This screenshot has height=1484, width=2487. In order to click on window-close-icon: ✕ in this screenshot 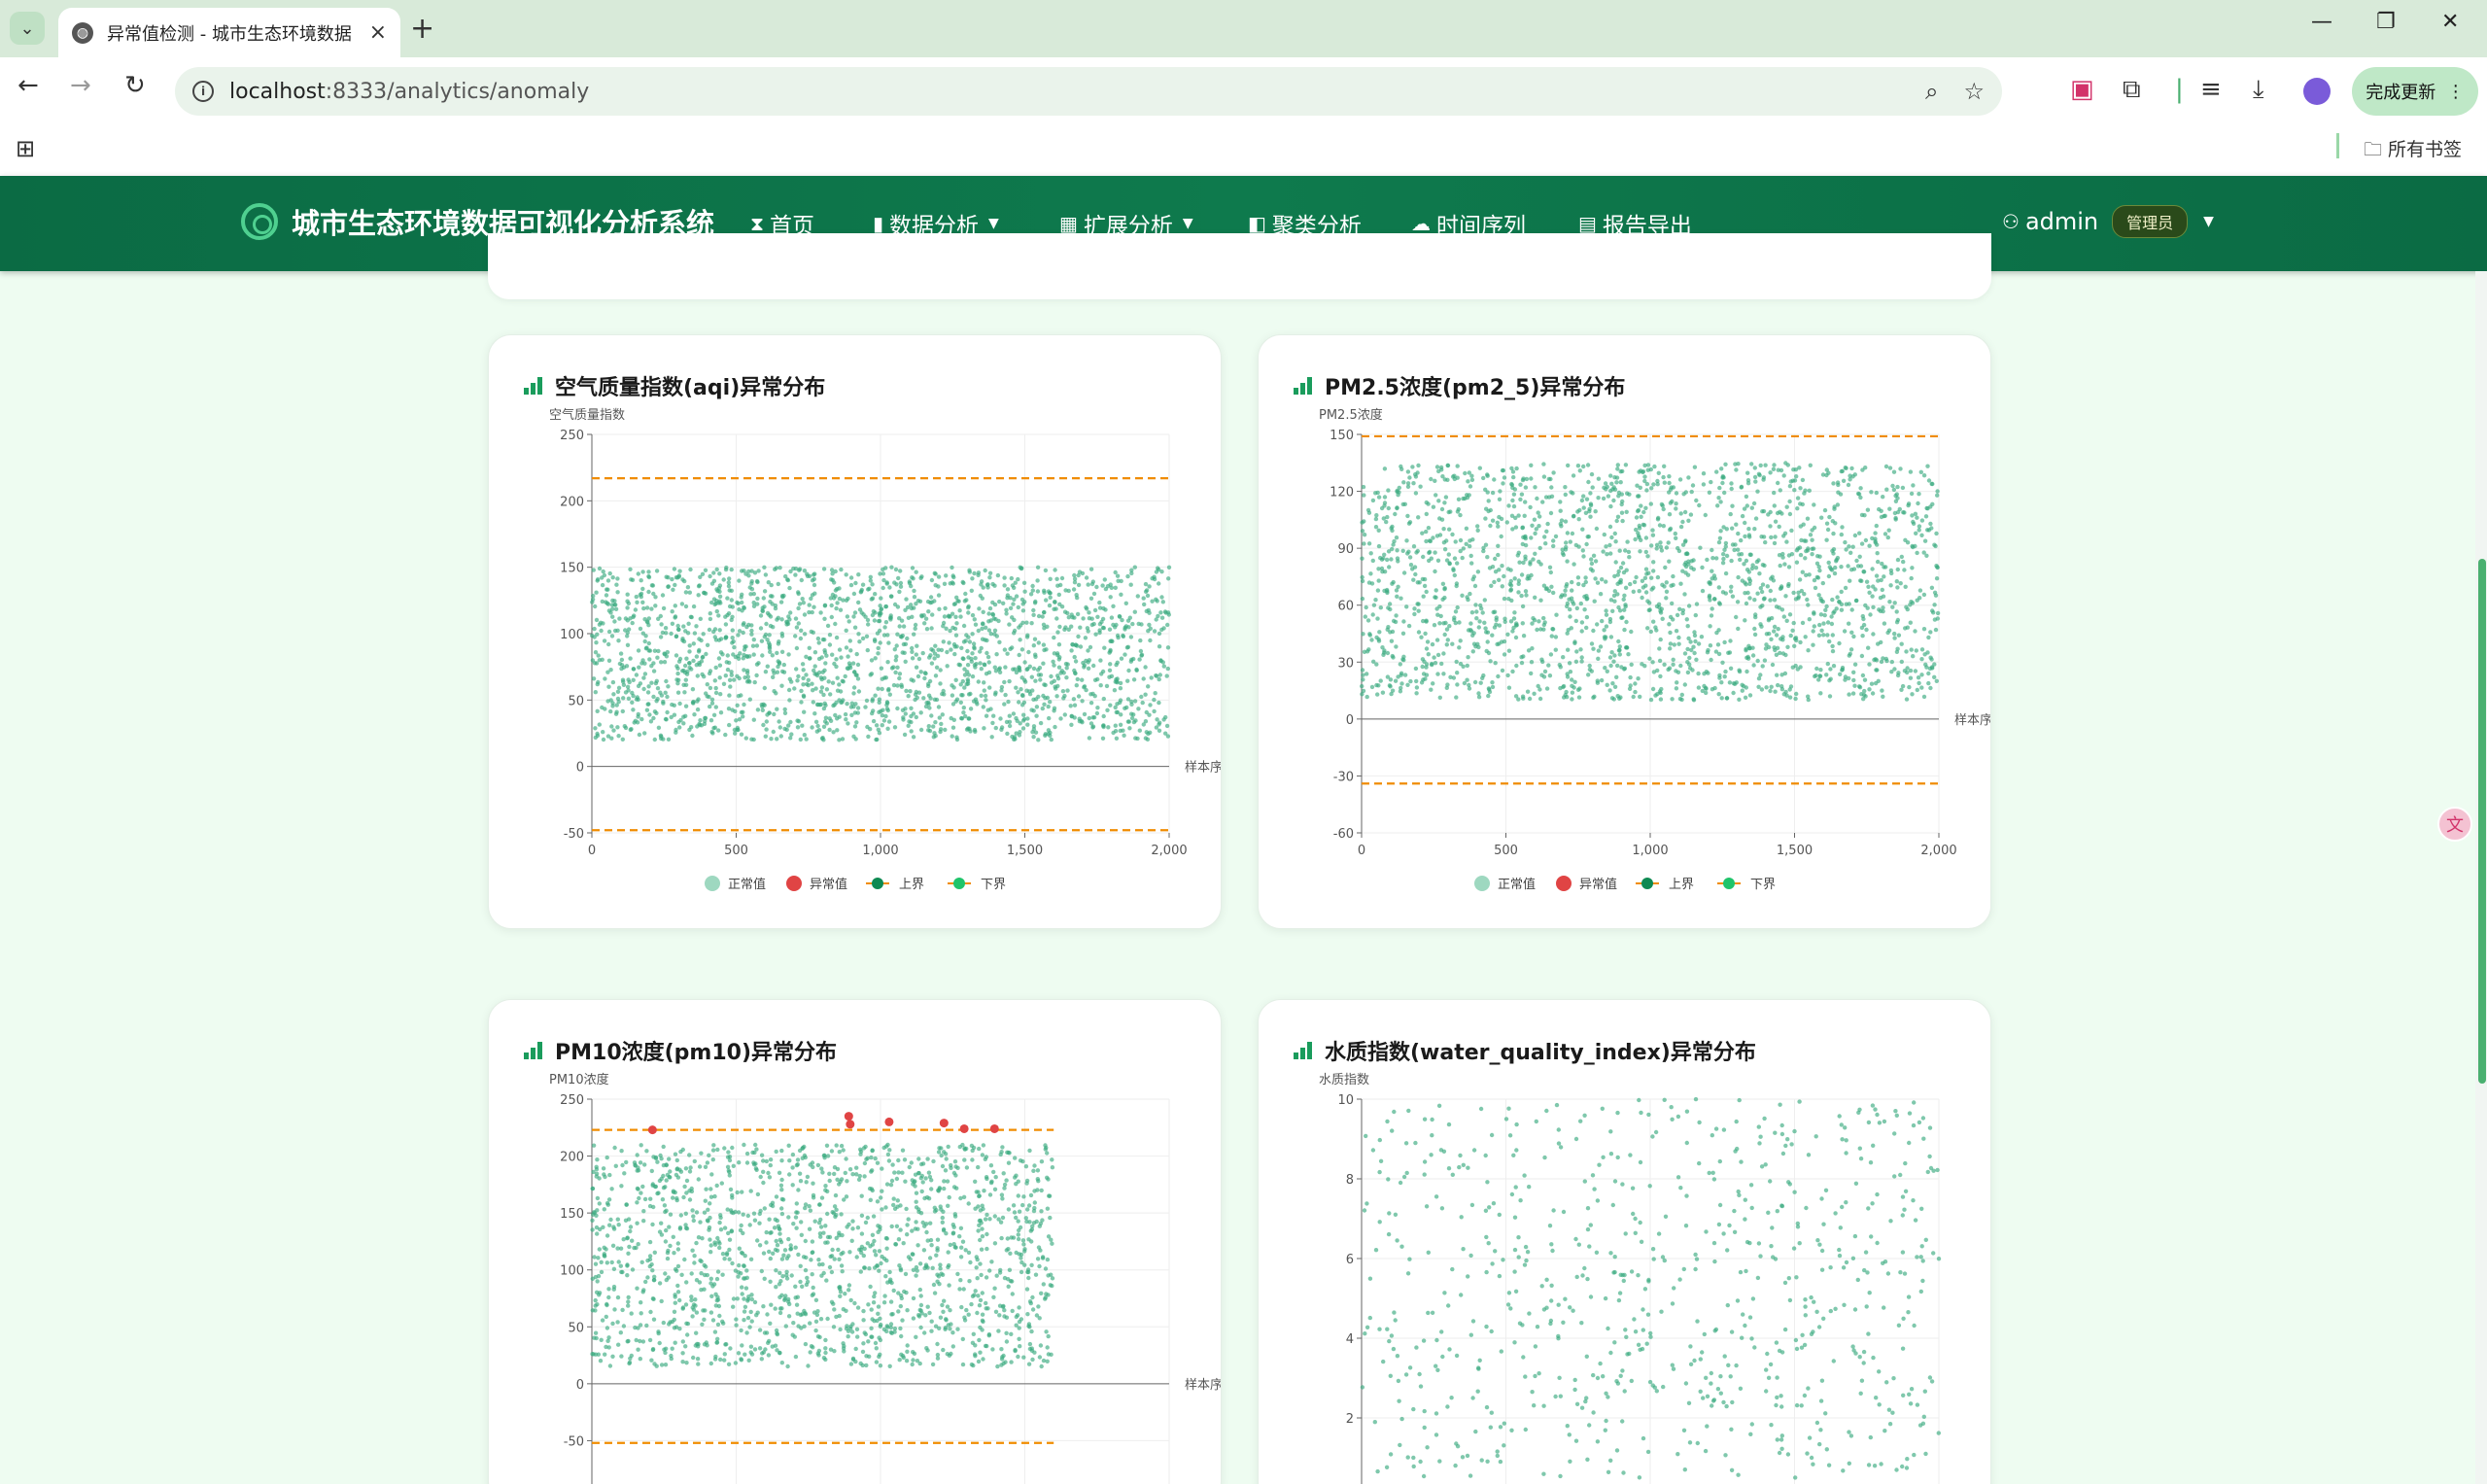, I will do `click(2450, 22)`.